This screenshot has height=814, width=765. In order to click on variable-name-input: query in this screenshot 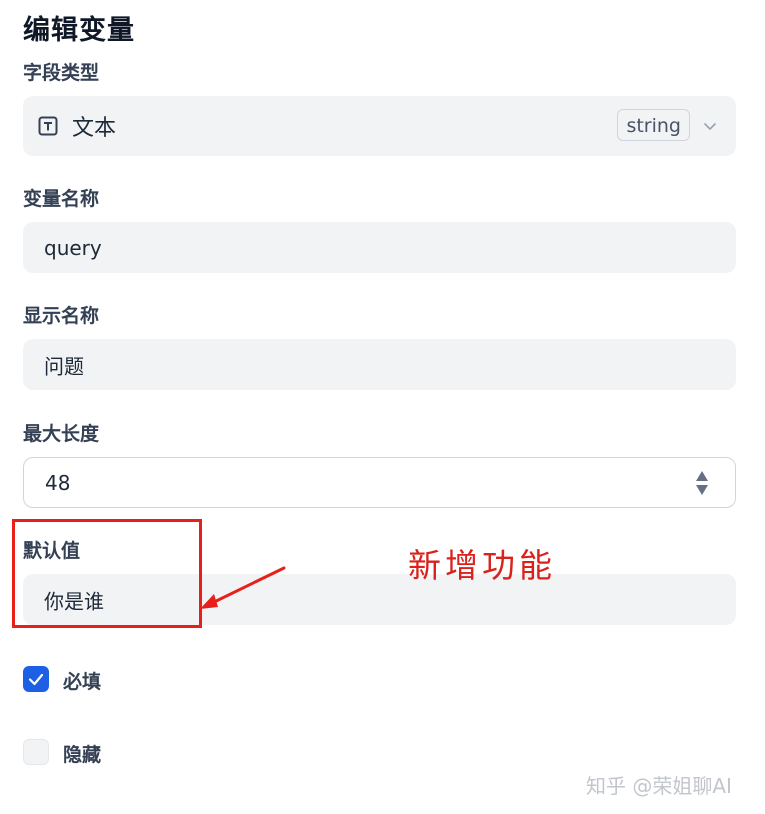, I will do `click(379, 247)`.